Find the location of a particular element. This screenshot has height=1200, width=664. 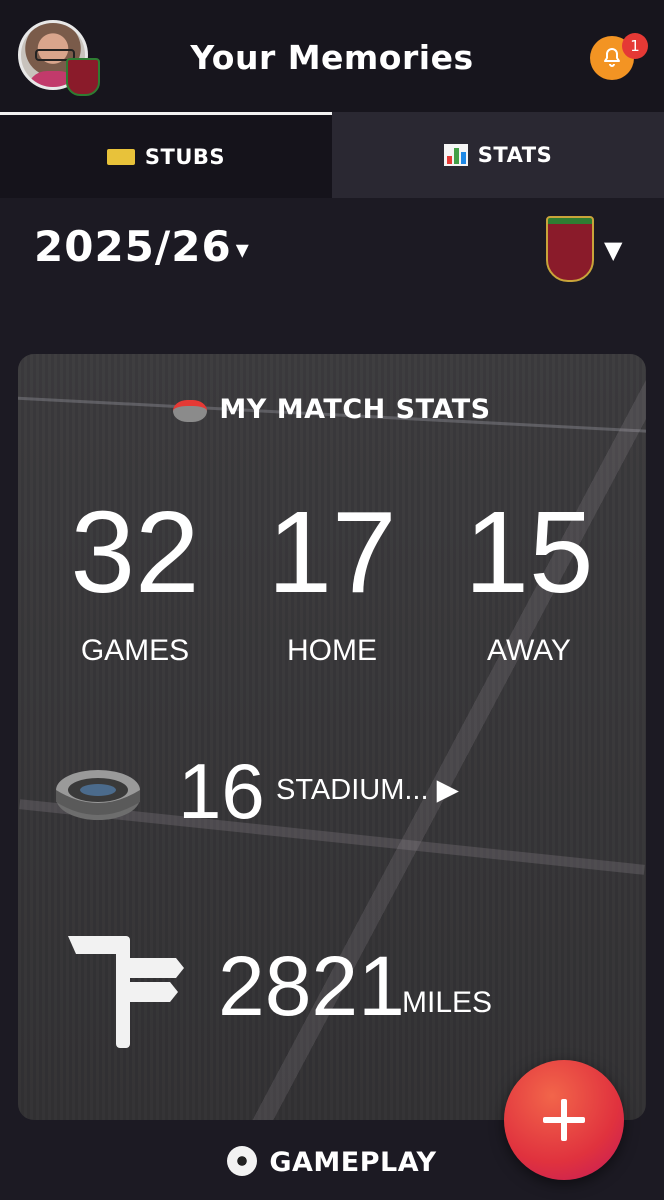

tab-stats-label: STATS is located at coordinates (515, 155).